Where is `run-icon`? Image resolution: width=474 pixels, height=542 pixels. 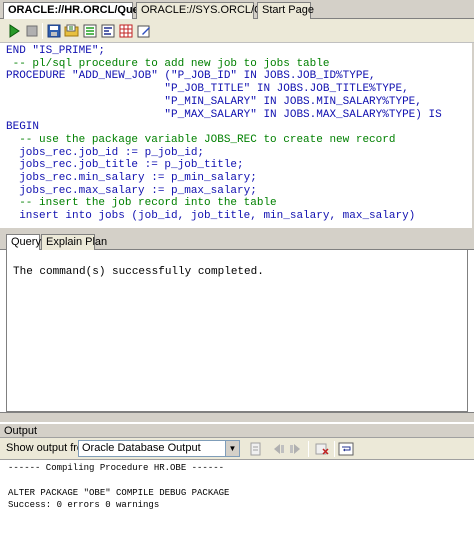 run-icon is located at coordinates (14, 31).